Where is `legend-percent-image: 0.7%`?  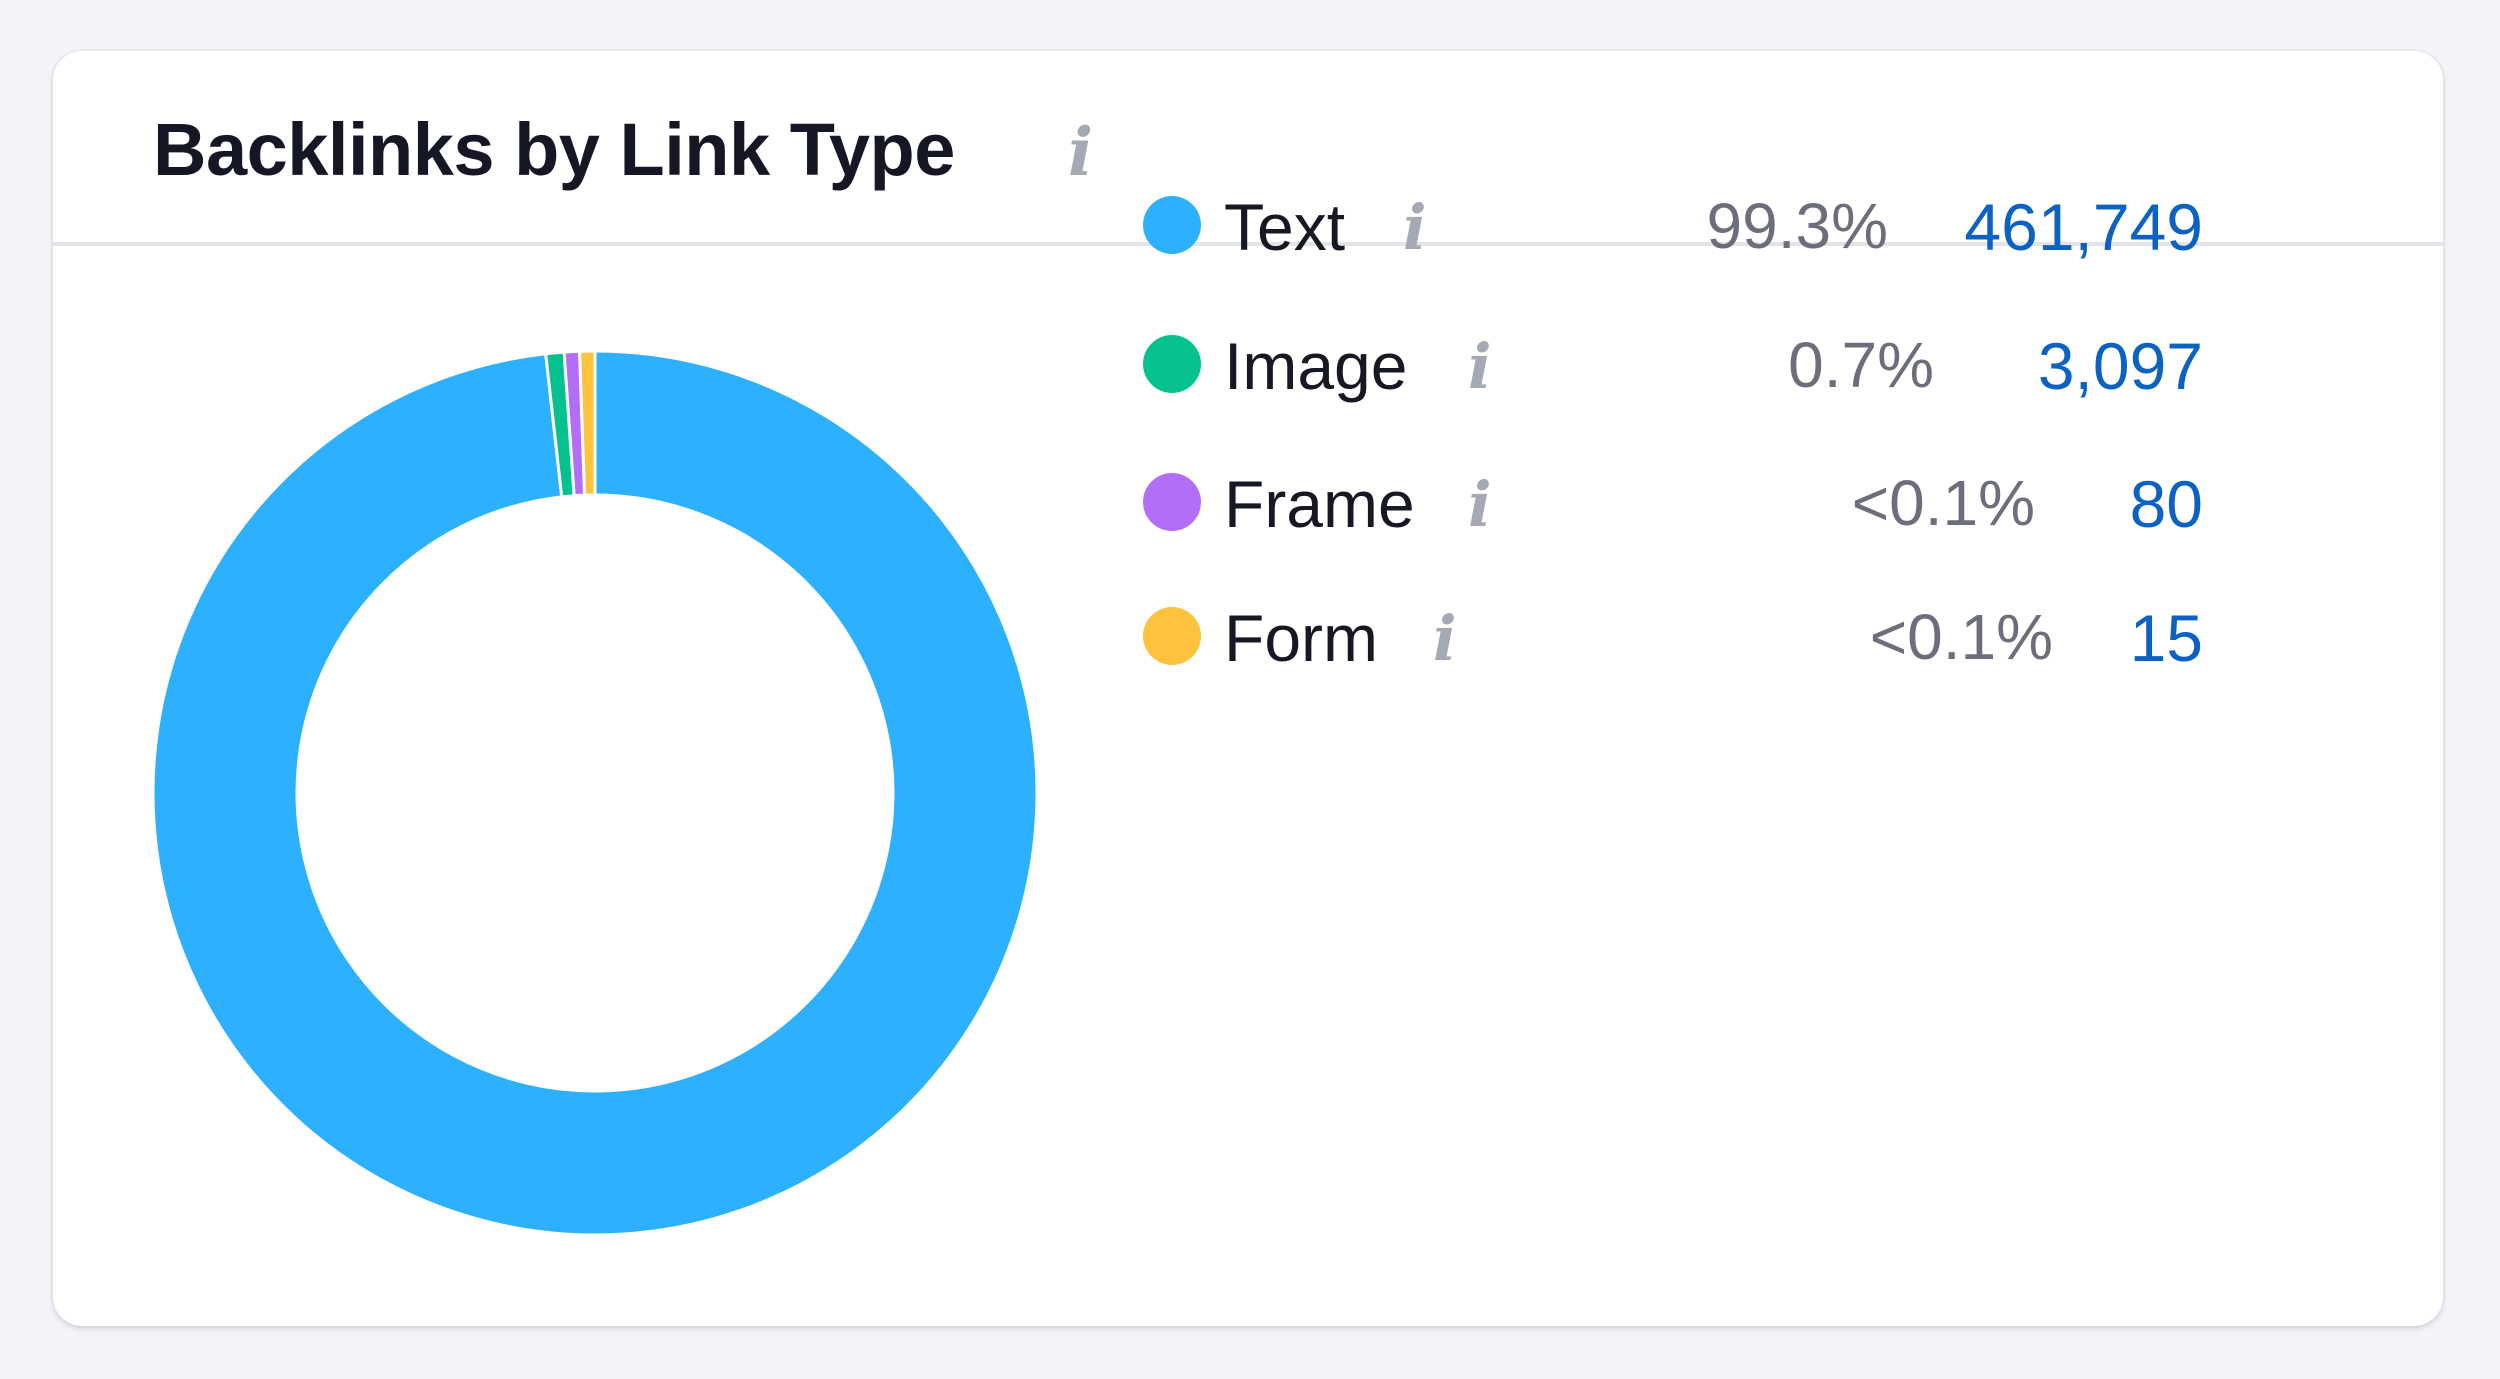 legend-percent-image: 0.7% is located at coordinates (1861, 365).